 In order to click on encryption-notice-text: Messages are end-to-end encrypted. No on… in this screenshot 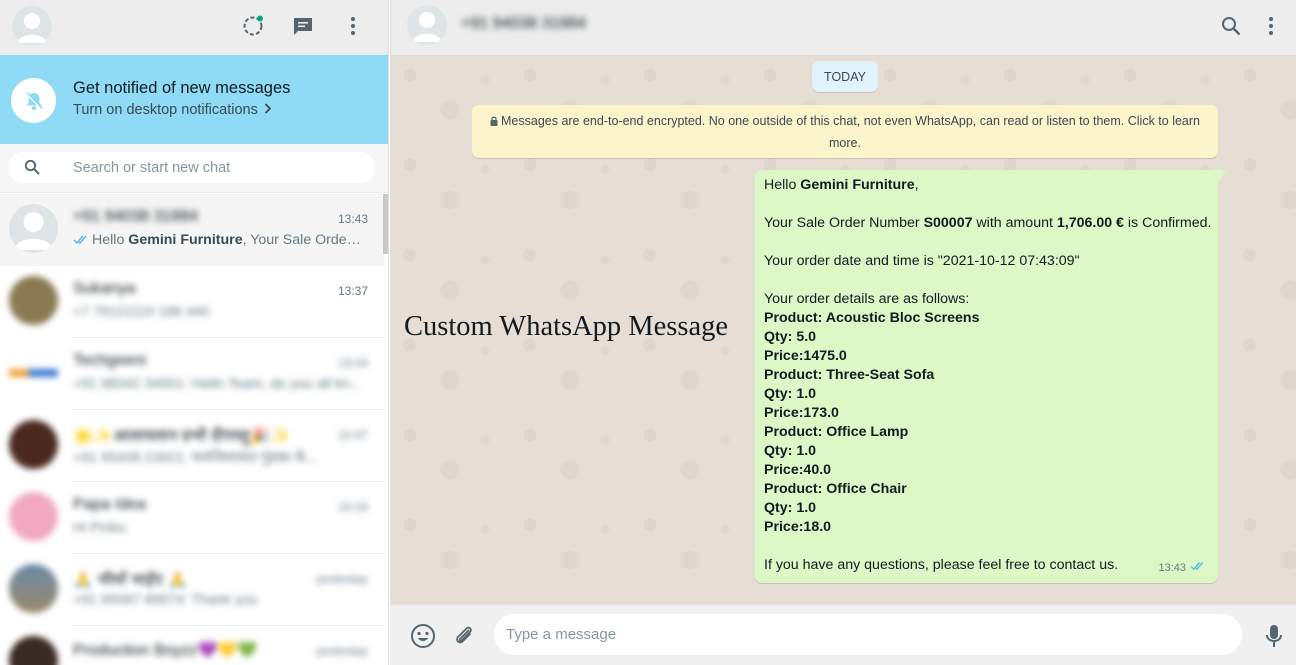, I will do `click(850, 132)`.